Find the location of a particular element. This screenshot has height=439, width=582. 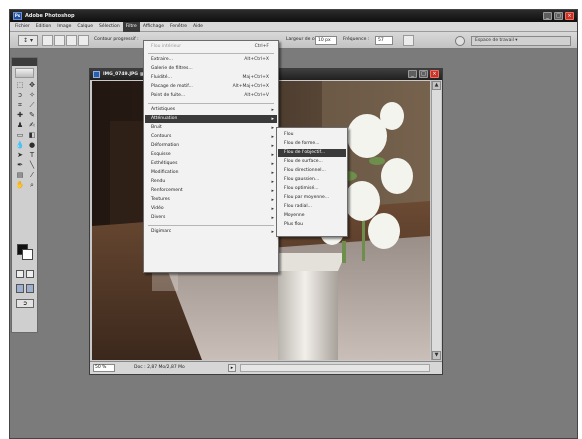

filter-item-stylize: Esthétiques ▸ is located at coordinates (211, 164).